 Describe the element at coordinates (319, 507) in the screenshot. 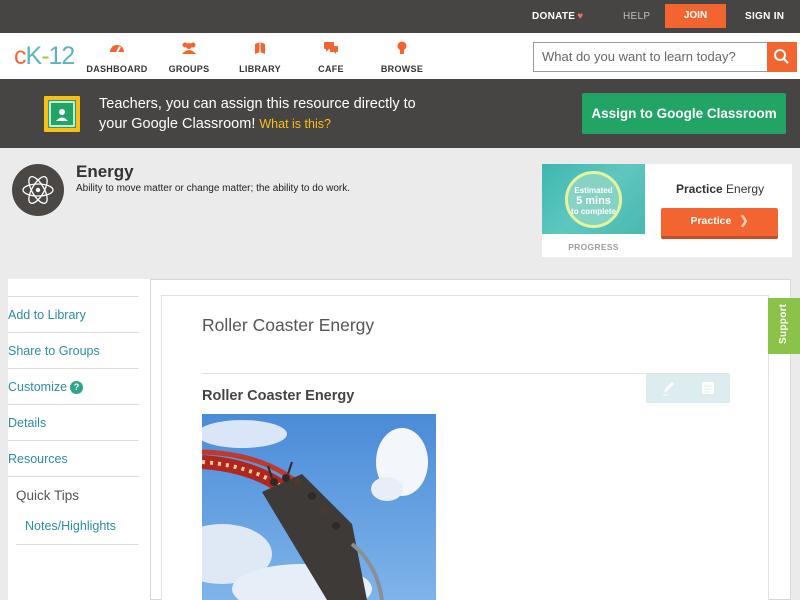

I see `roller-coaster-image` at that location.